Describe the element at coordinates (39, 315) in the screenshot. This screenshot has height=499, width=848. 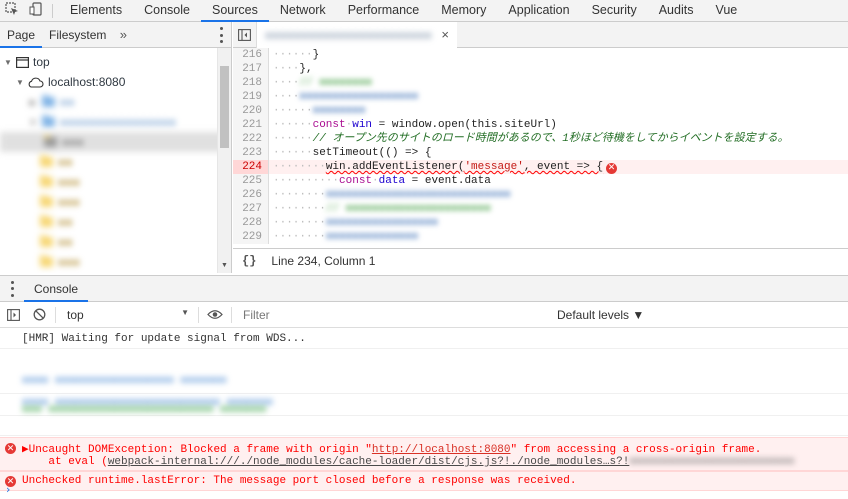
I see `clear-console-button` at that location.